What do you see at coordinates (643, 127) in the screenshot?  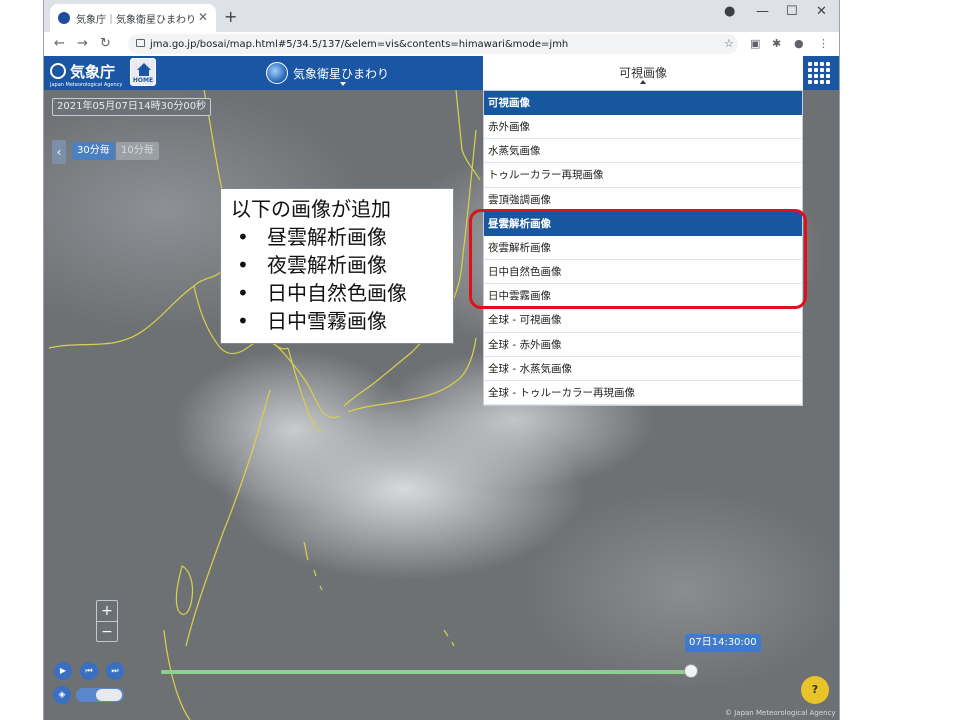 I see `dropdown-item-infrared: 赤外画像` at bounding box center [643, 127].